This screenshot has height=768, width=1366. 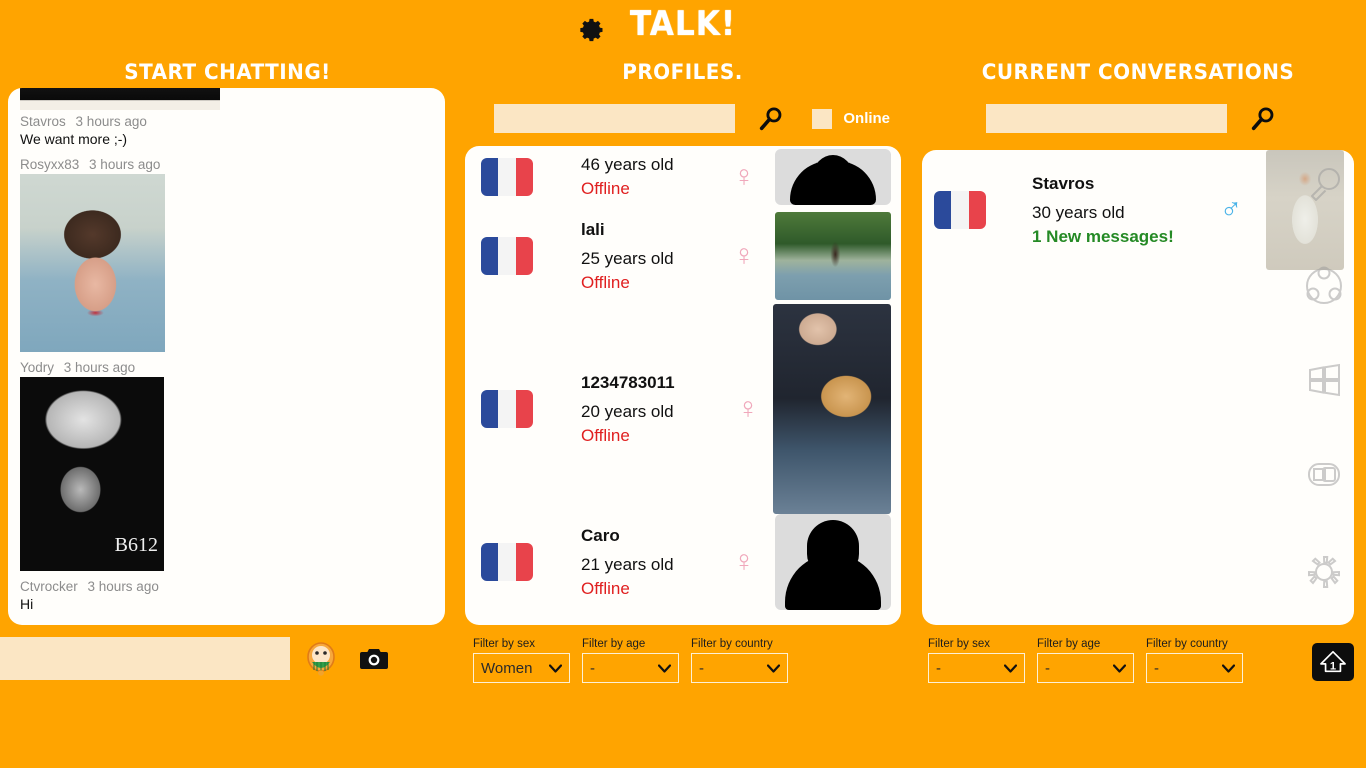 What do you see at coordinates (1324, 186) in the screenshot?
I see `search-charm-icon` at bounding box center [1324, 186].